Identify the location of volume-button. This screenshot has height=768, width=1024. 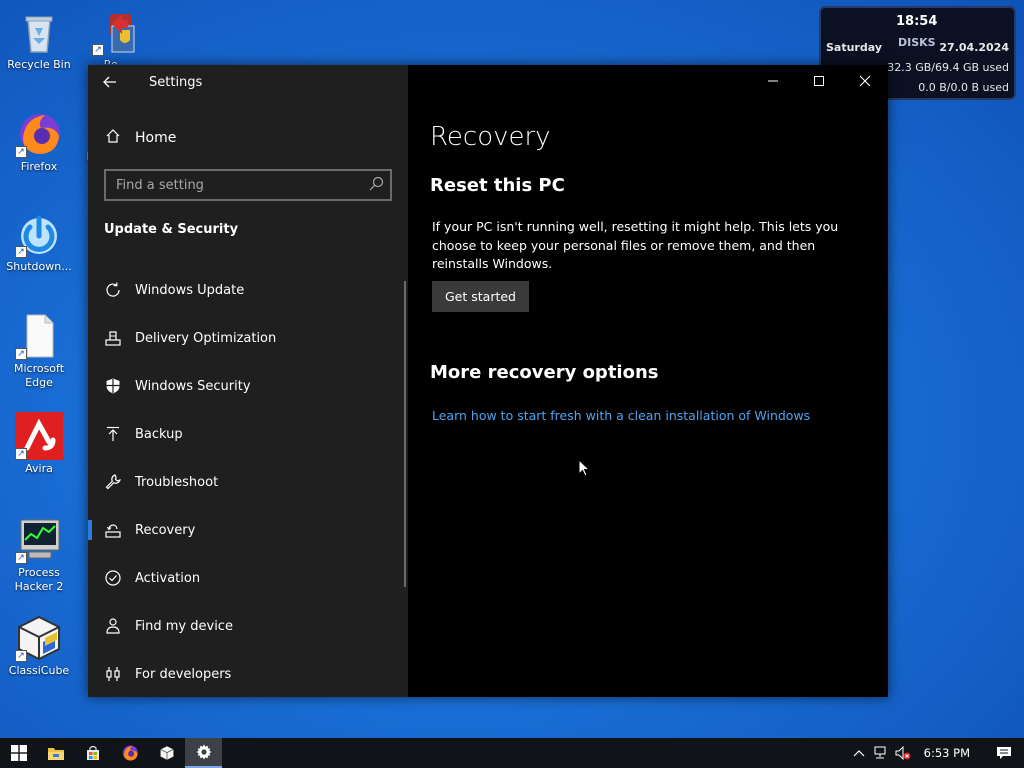
(903, 753).